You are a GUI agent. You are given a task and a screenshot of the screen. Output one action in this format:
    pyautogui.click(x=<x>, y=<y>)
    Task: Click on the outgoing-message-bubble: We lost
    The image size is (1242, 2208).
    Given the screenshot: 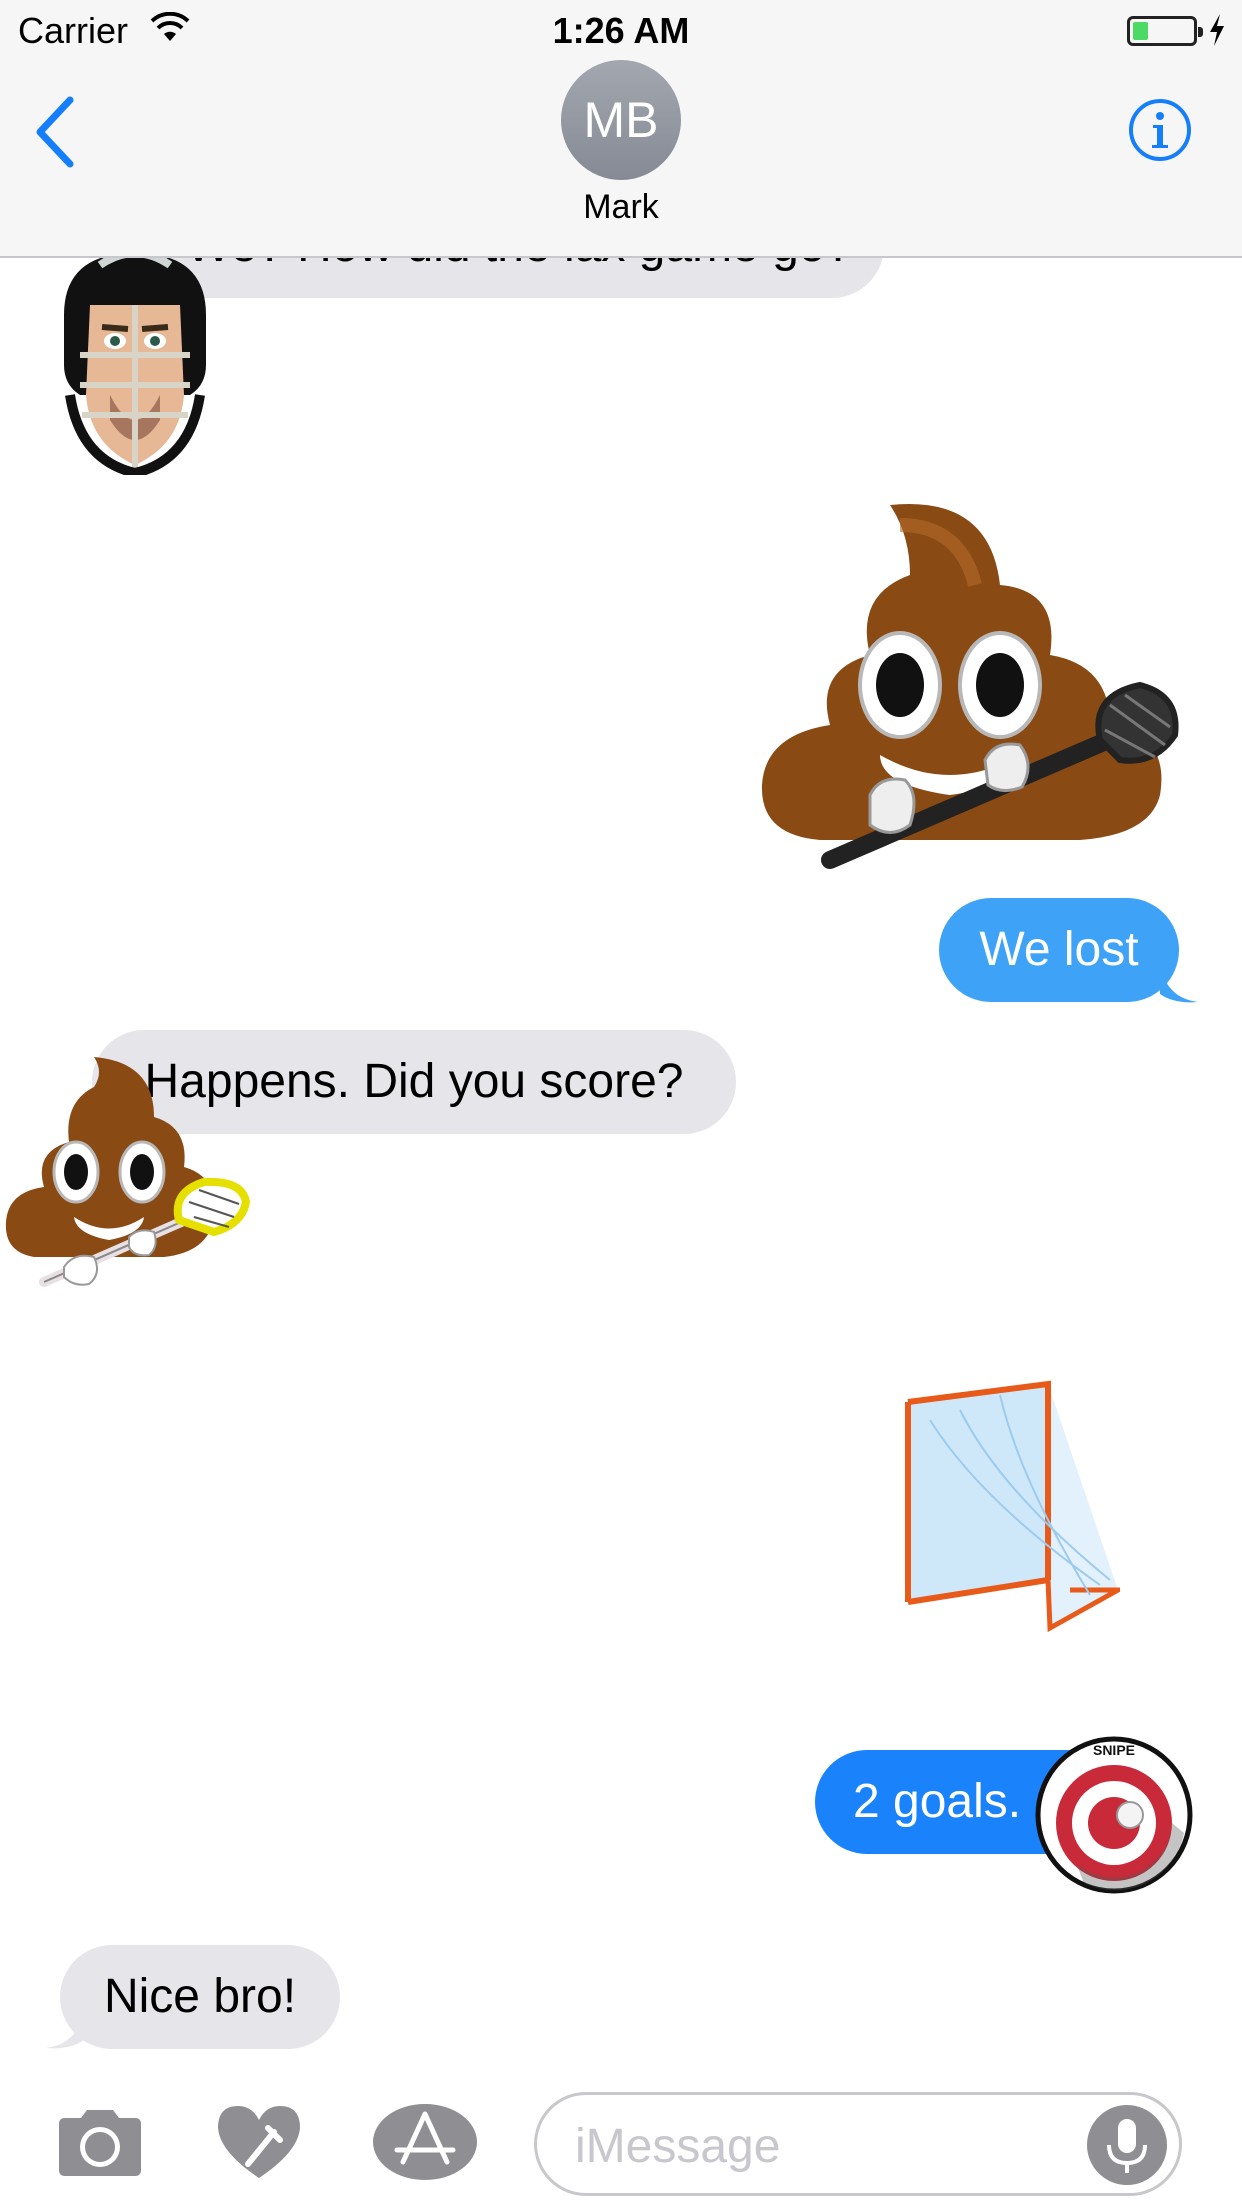 What is the action you would take?
    pyautogui.click(x=1059, y=950)
    